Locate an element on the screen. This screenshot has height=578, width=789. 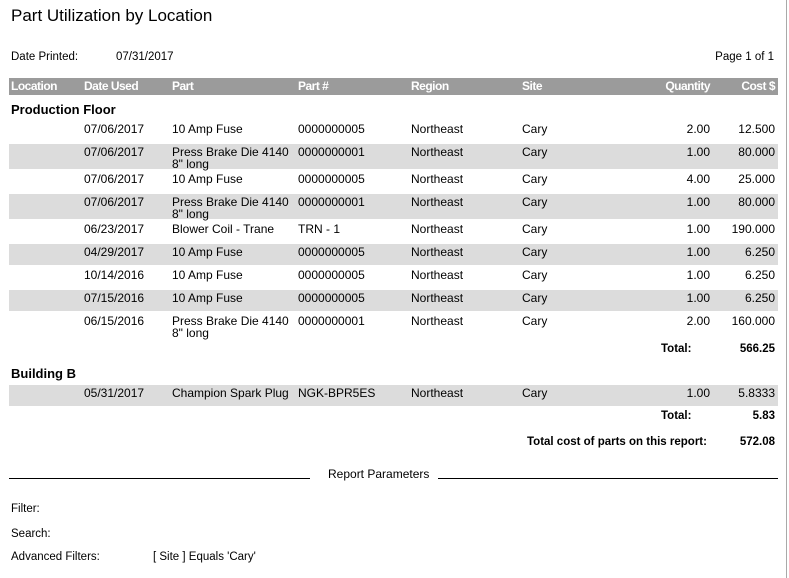
part-number-cell: TRN - 1 is located at coordinates (319, 229).